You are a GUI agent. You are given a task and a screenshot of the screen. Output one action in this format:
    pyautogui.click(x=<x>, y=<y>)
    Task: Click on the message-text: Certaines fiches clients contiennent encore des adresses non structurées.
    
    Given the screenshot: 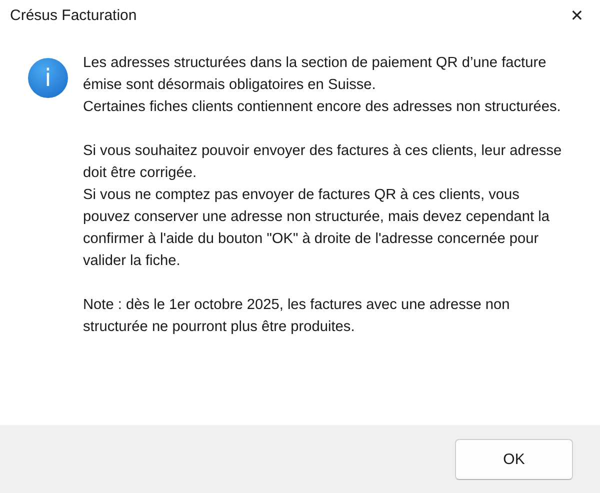 What is the action you would take?
    pyautogui.click(x=322, y=107)
    